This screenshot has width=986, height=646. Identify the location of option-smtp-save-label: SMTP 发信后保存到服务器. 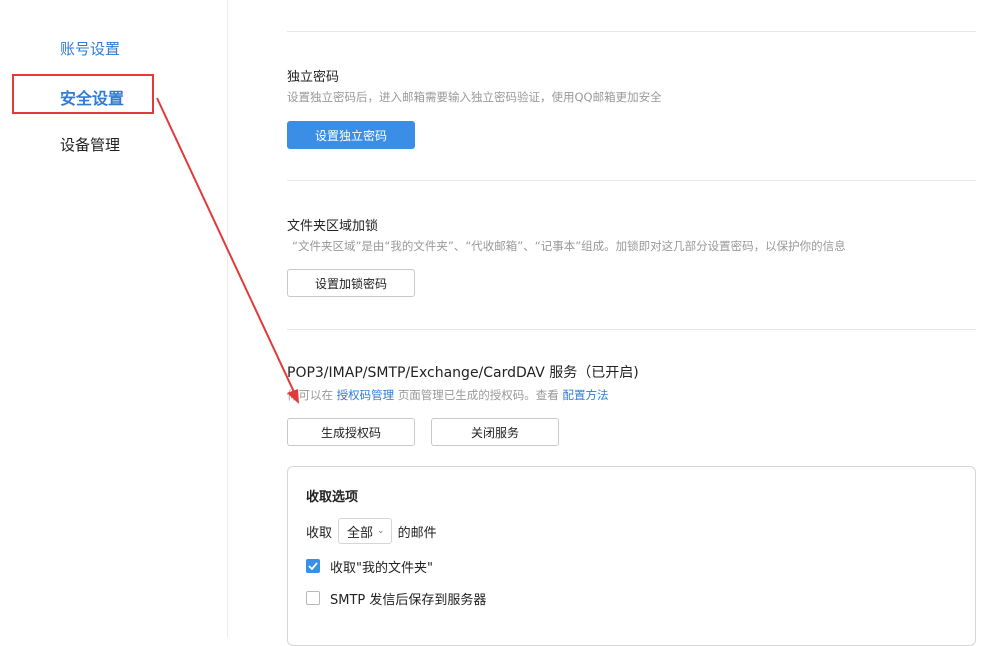
(408, 600).